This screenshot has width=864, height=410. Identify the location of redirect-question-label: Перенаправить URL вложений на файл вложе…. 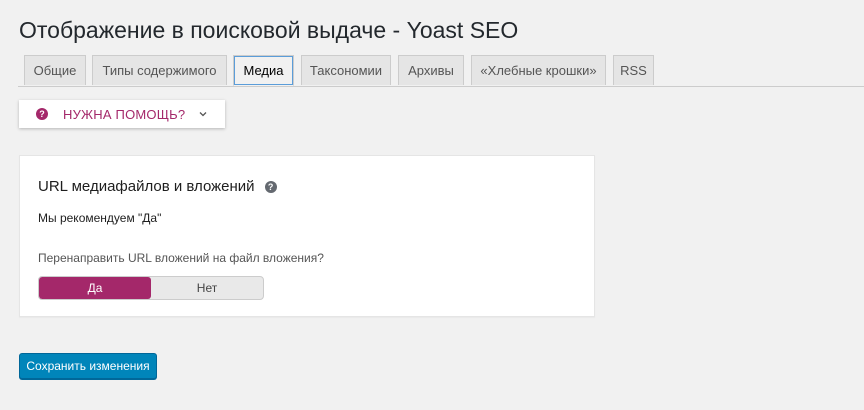
(181, 258).